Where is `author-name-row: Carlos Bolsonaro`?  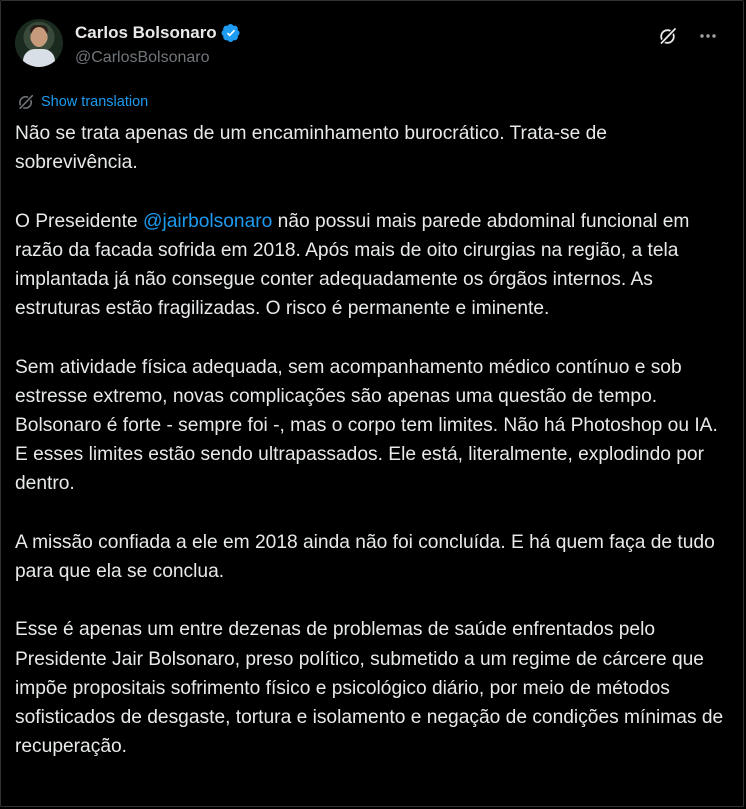 author-name-row: Carlos Bolsonaro is located at coordinates (158, 33).